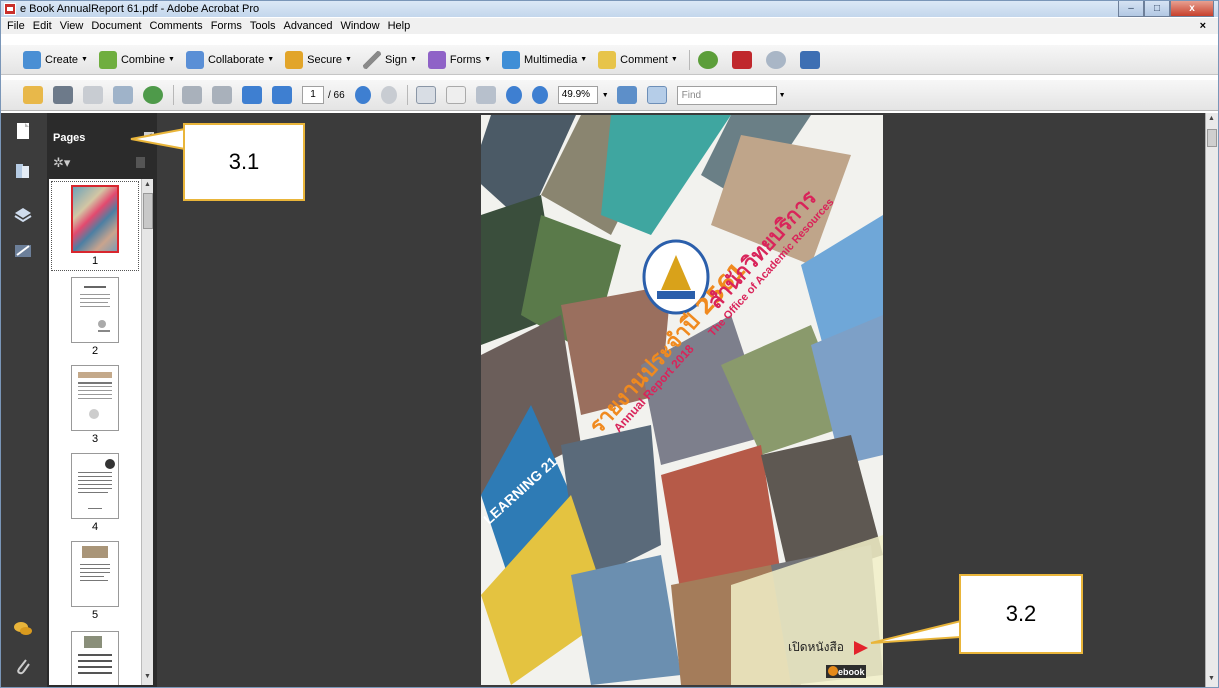 This screenshot has width=1219, height=688. Describe the element at coordinates (95, 439) in the screenshot. I see `thumbnail-label: 3` at that location.